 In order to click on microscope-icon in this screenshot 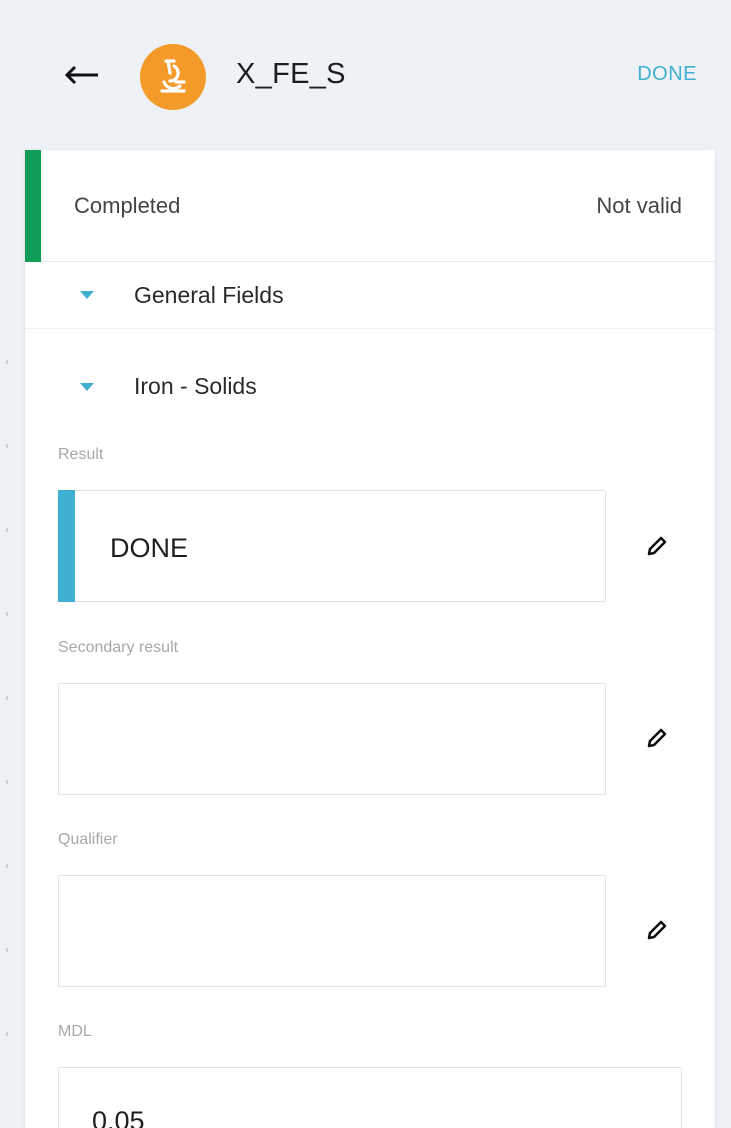, I will do `click(173, 77)`.